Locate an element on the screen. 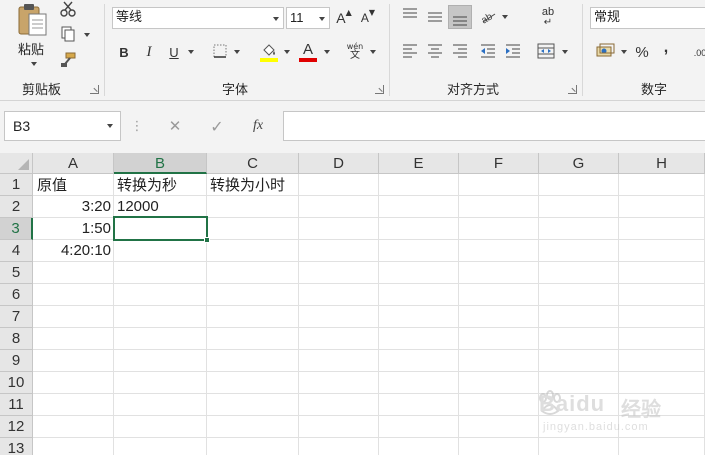 This screenshot has height=455, width=705. formula-bar: B3 ⋮ ✕ ✓ fx is located at coordinates (352, 127).